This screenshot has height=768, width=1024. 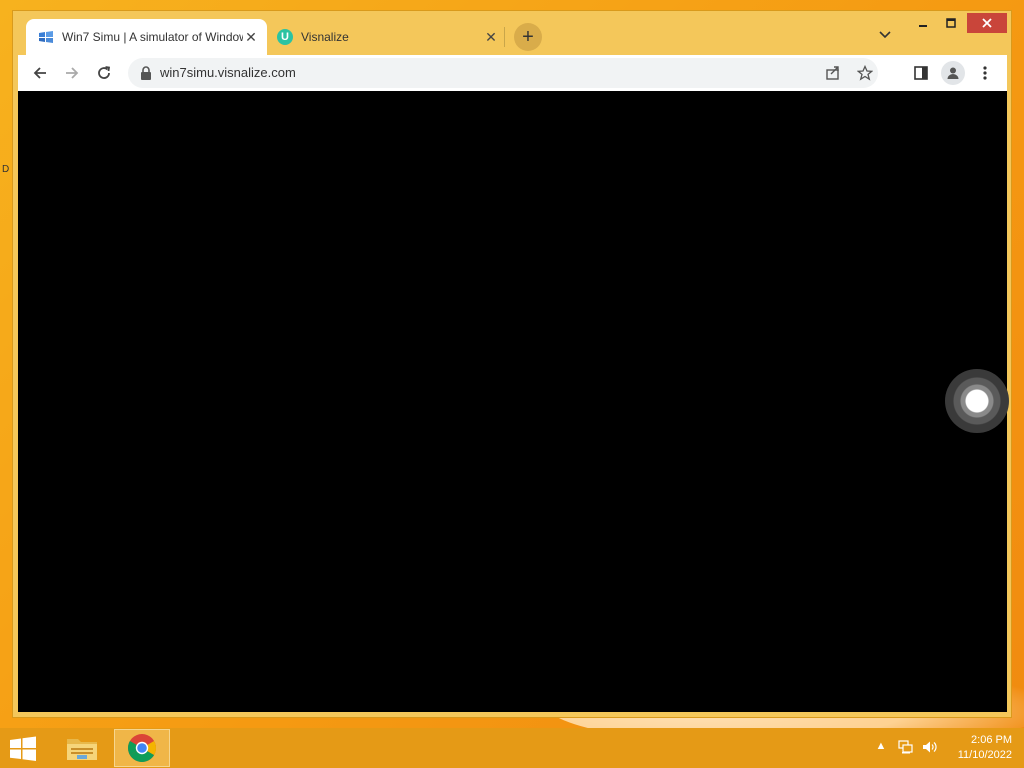 I want to click on url-text: win7simu.visnalize.com, so click(x=228, y=72).